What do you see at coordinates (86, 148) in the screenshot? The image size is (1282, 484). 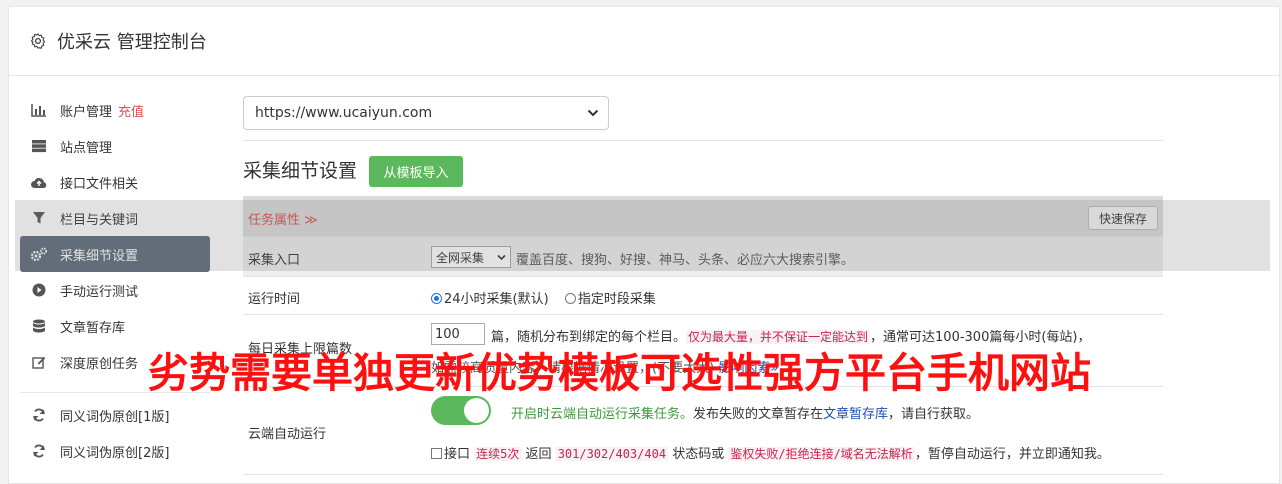 I see `sidebar-item-label: 站点管理` at bounding box center [86, 148].